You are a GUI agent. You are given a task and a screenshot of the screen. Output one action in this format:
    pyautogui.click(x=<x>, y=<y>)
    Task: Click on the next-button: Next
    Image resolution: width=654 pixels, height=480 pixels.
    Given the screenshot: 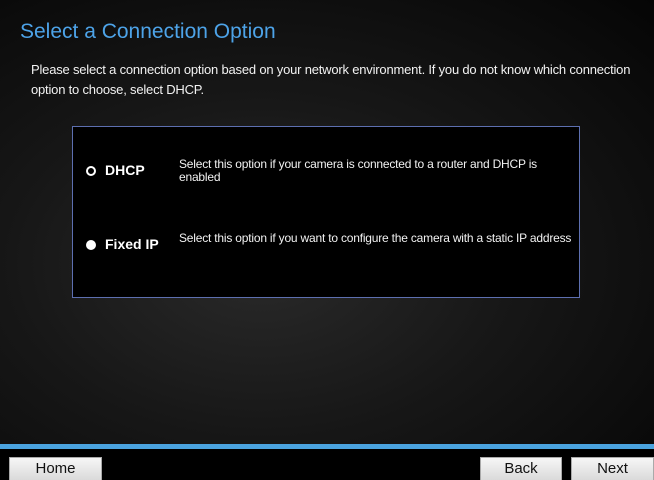 What is the action you would take?
    pyautogui.click(x=612, y=468)
    